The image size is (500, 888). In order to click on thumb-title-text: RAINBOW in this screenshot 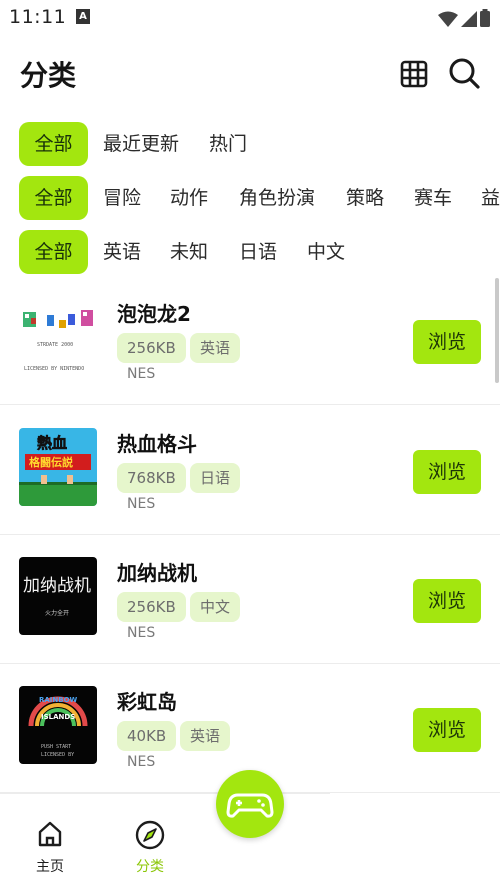, I will do `click(58, 700)`.